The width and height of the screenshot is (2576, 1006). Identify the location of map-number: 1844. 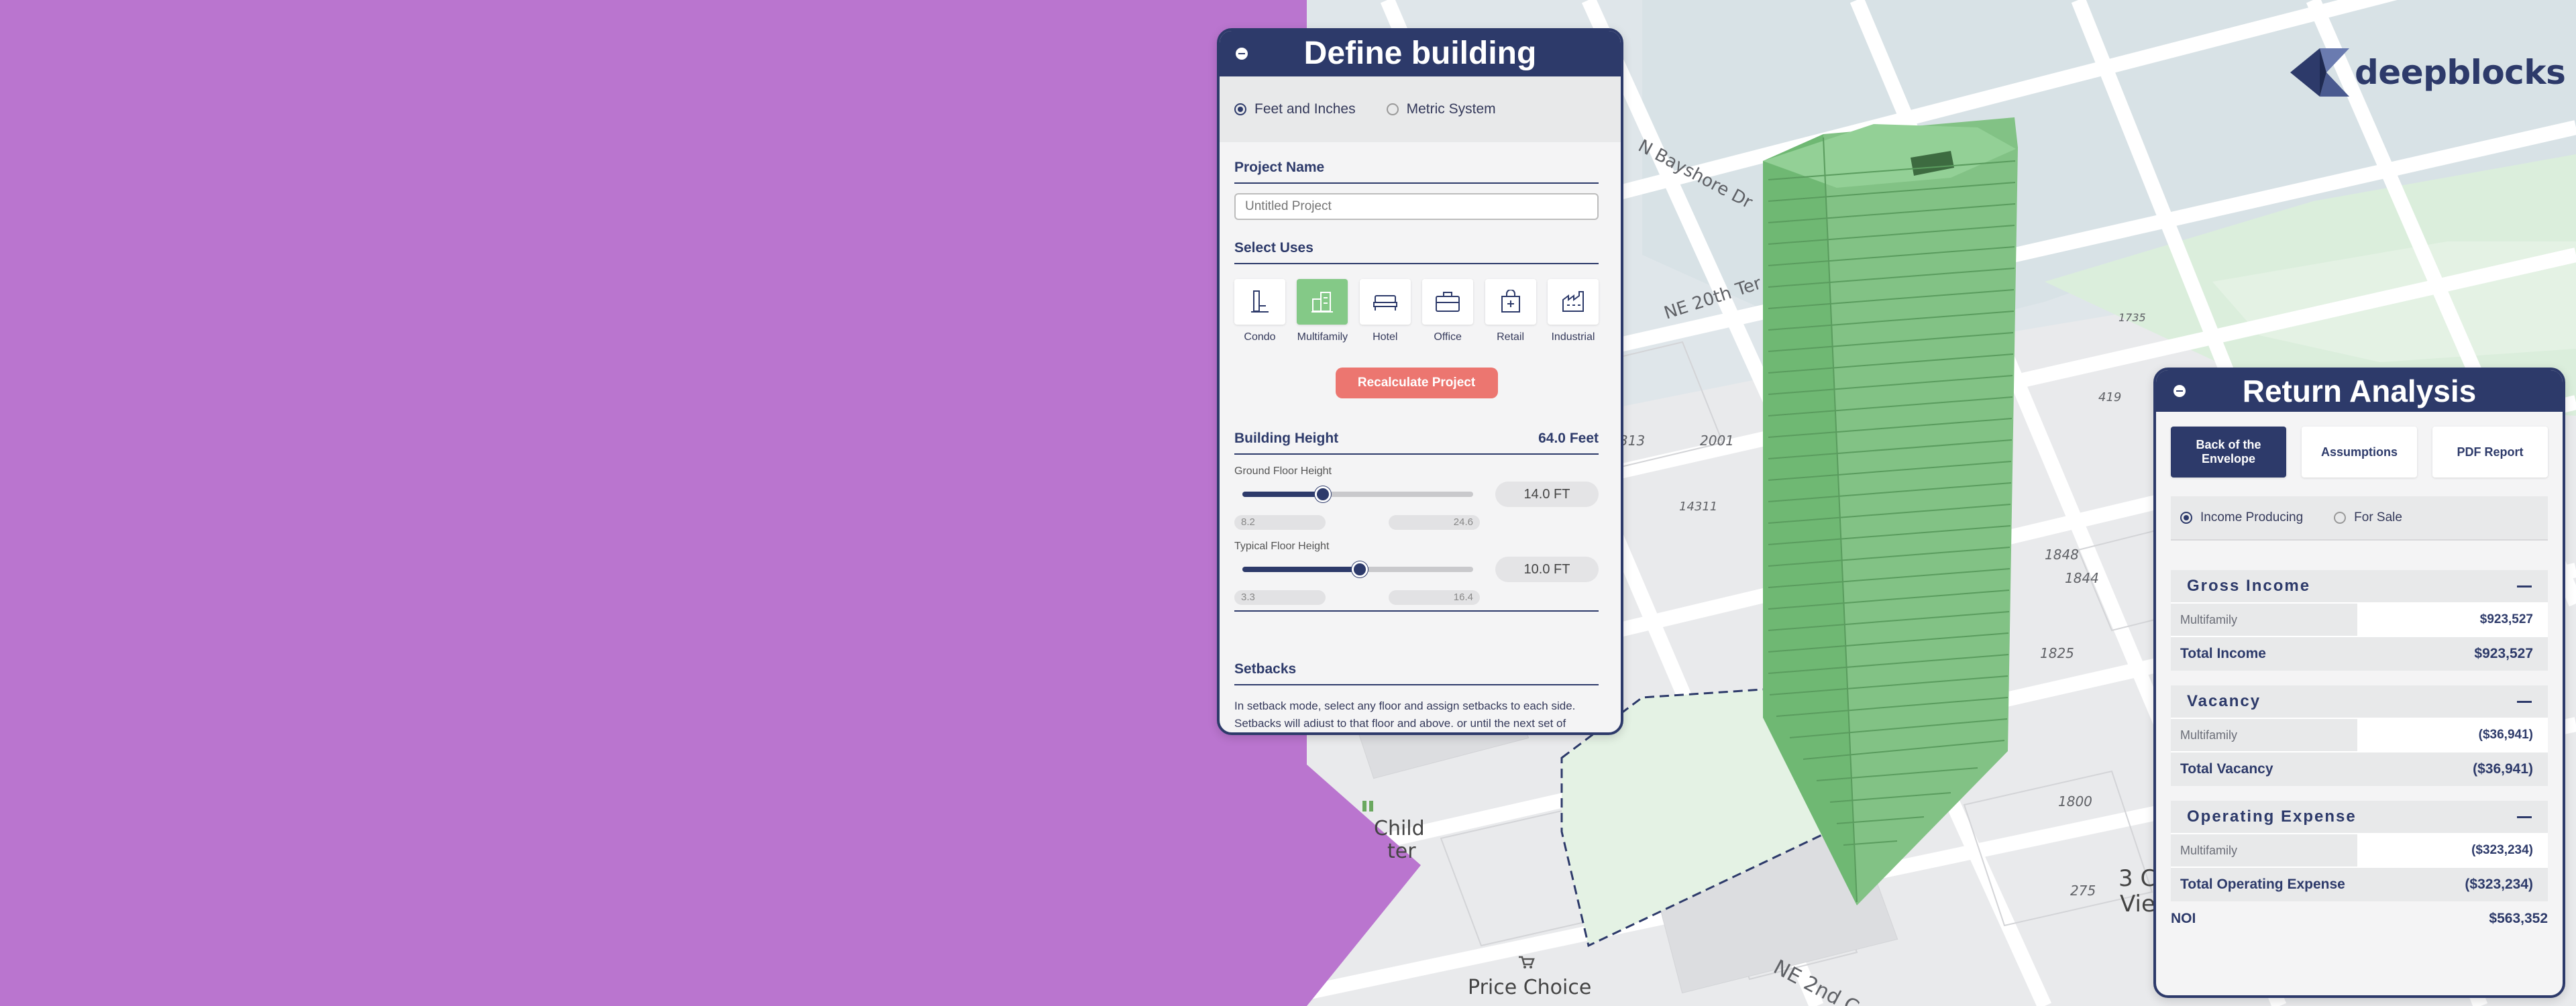
(2082, 578).